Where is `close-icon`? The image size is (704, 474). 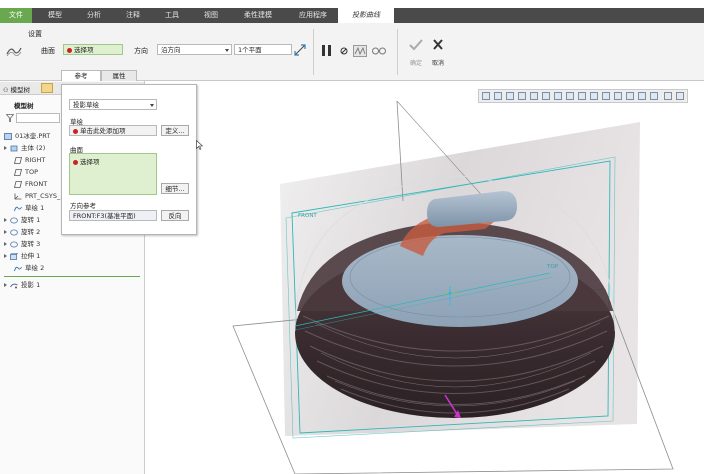
close-icon is located at coordinates (438, 44).